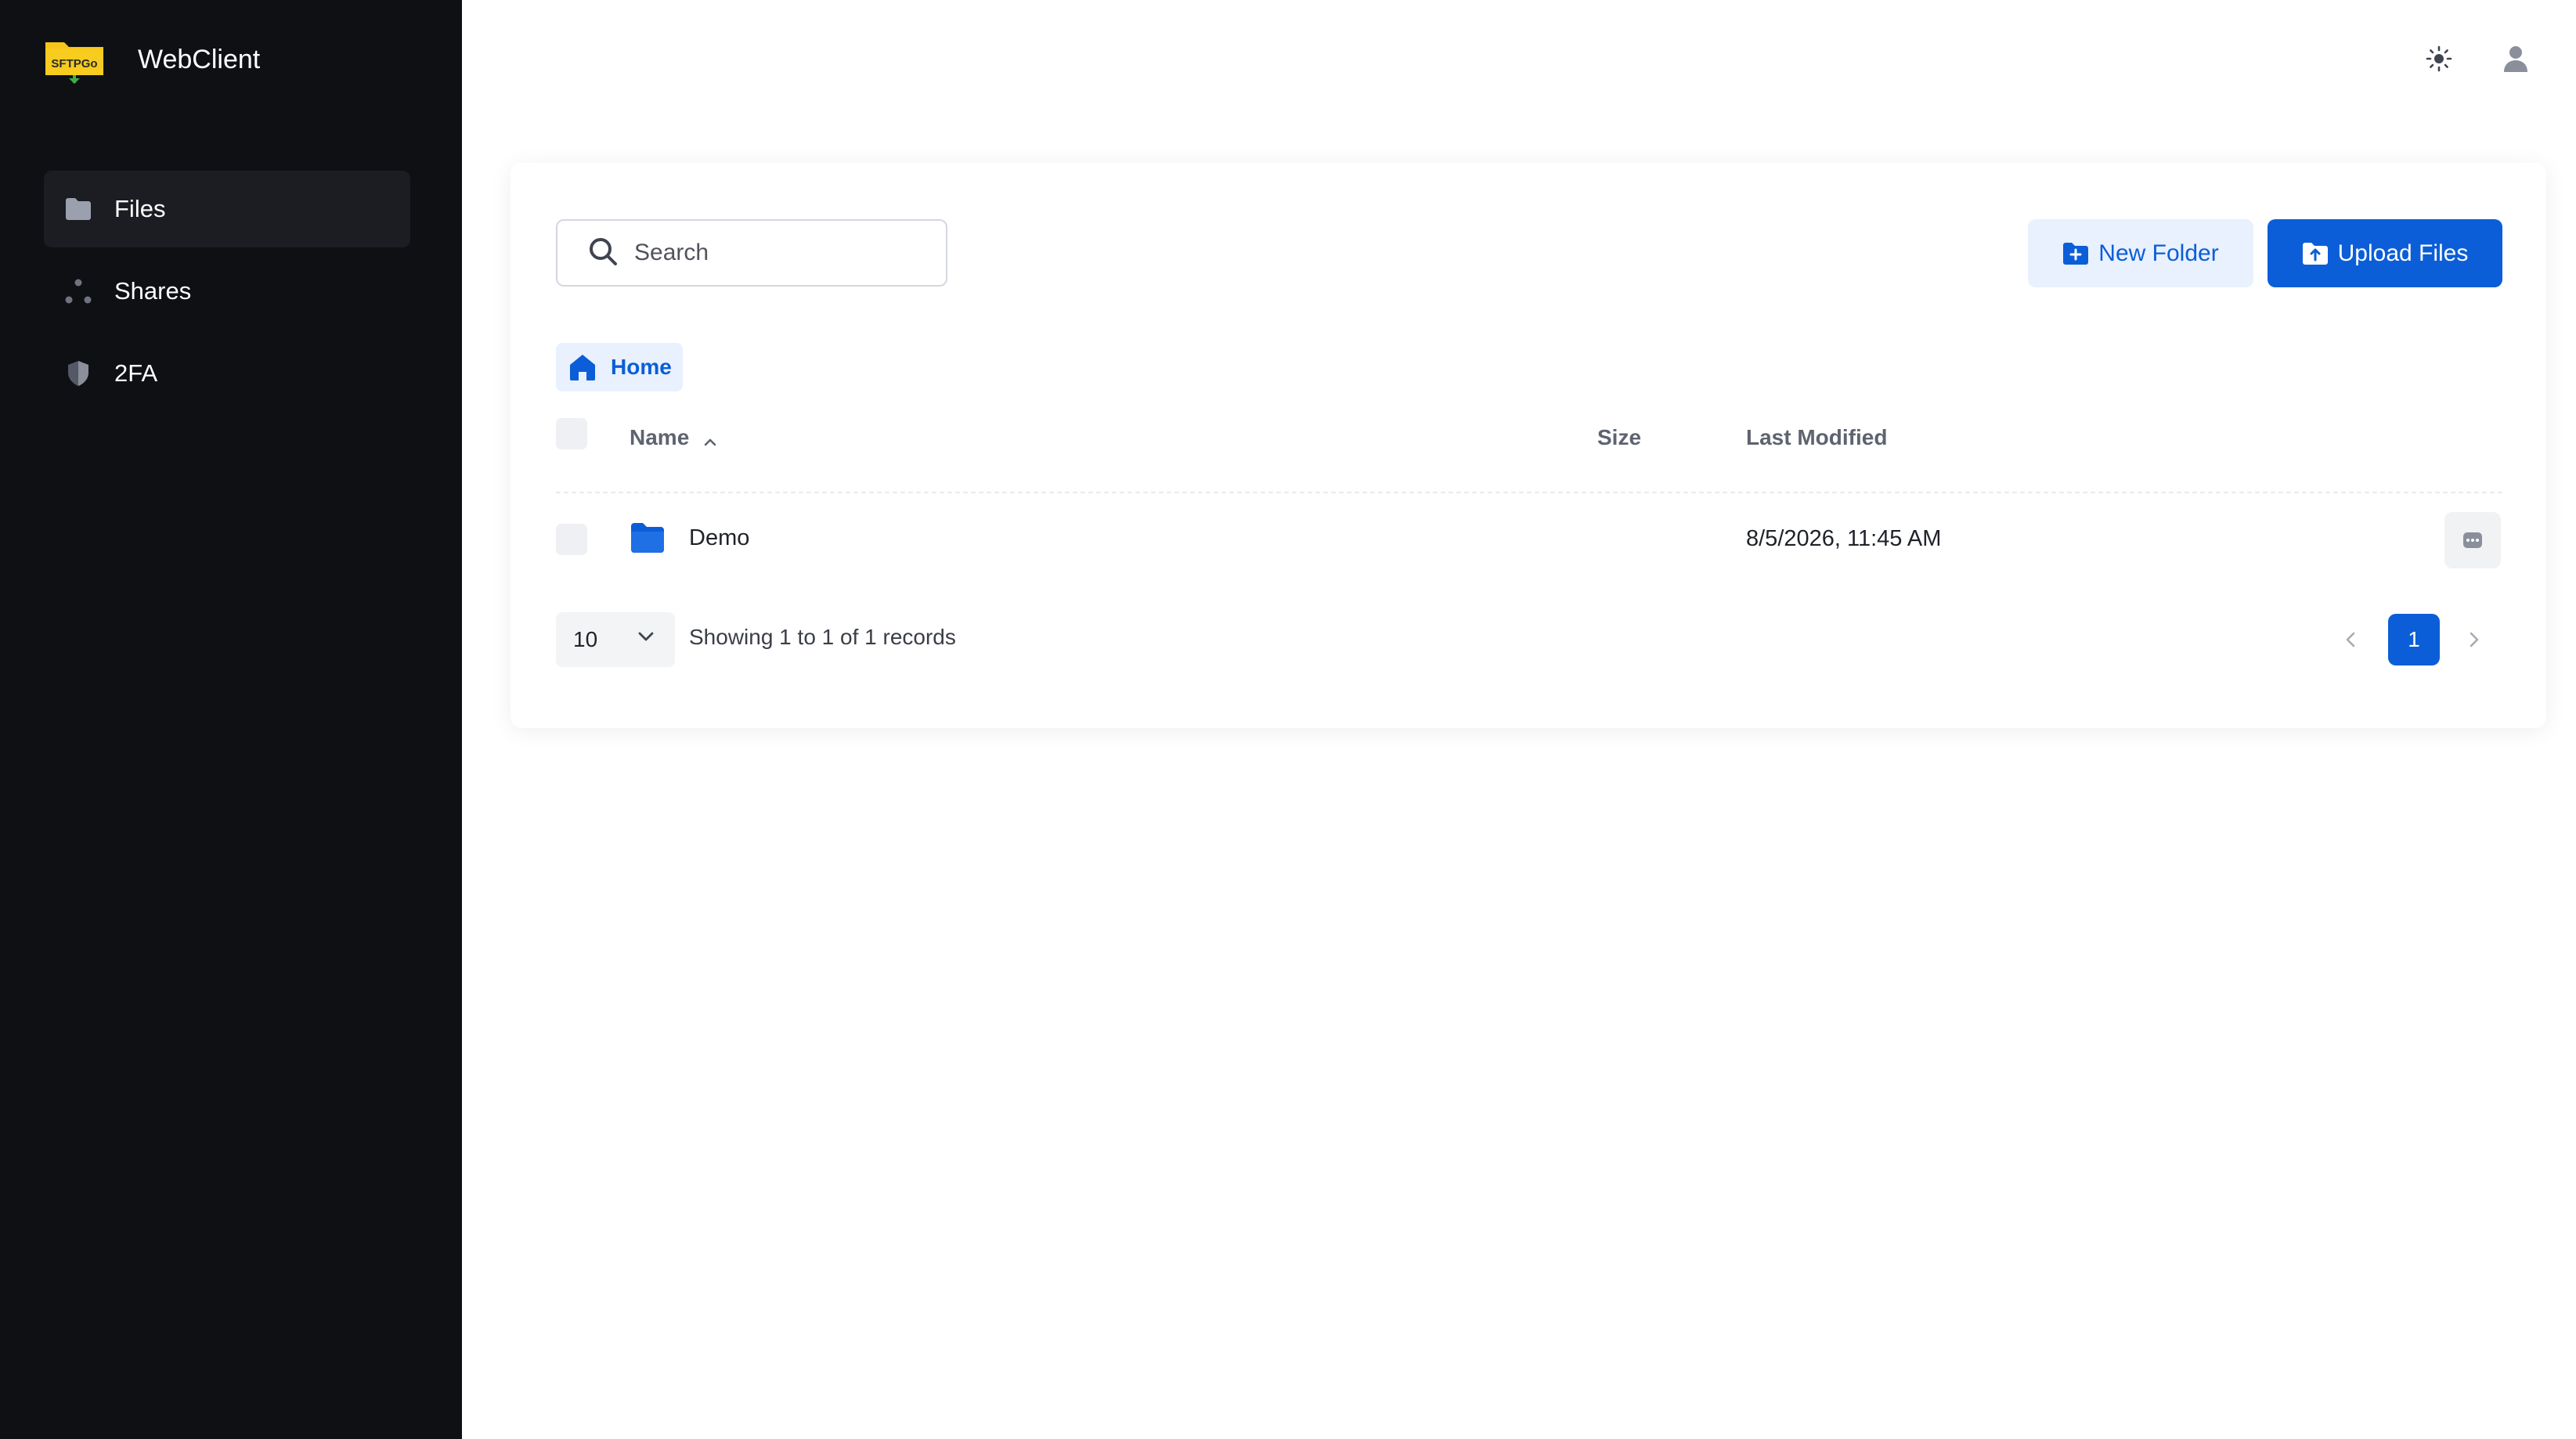 This screenshot has height=1439, width=2576. I want to click on share-icon, so click(78, 291).